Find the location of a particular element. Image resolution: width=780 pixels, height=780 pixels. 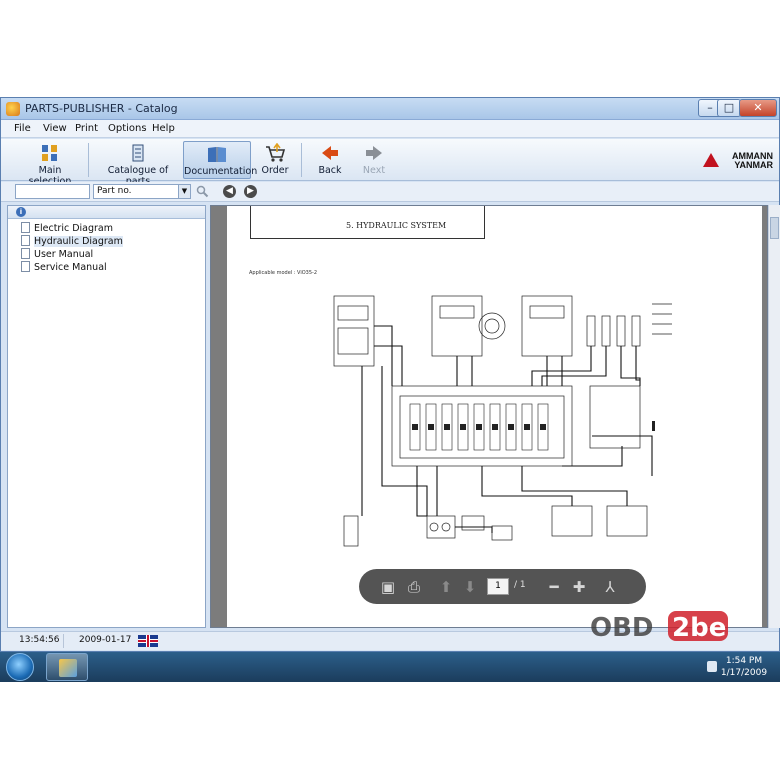

close-button: ✕ is located at coordinates (758, 108).